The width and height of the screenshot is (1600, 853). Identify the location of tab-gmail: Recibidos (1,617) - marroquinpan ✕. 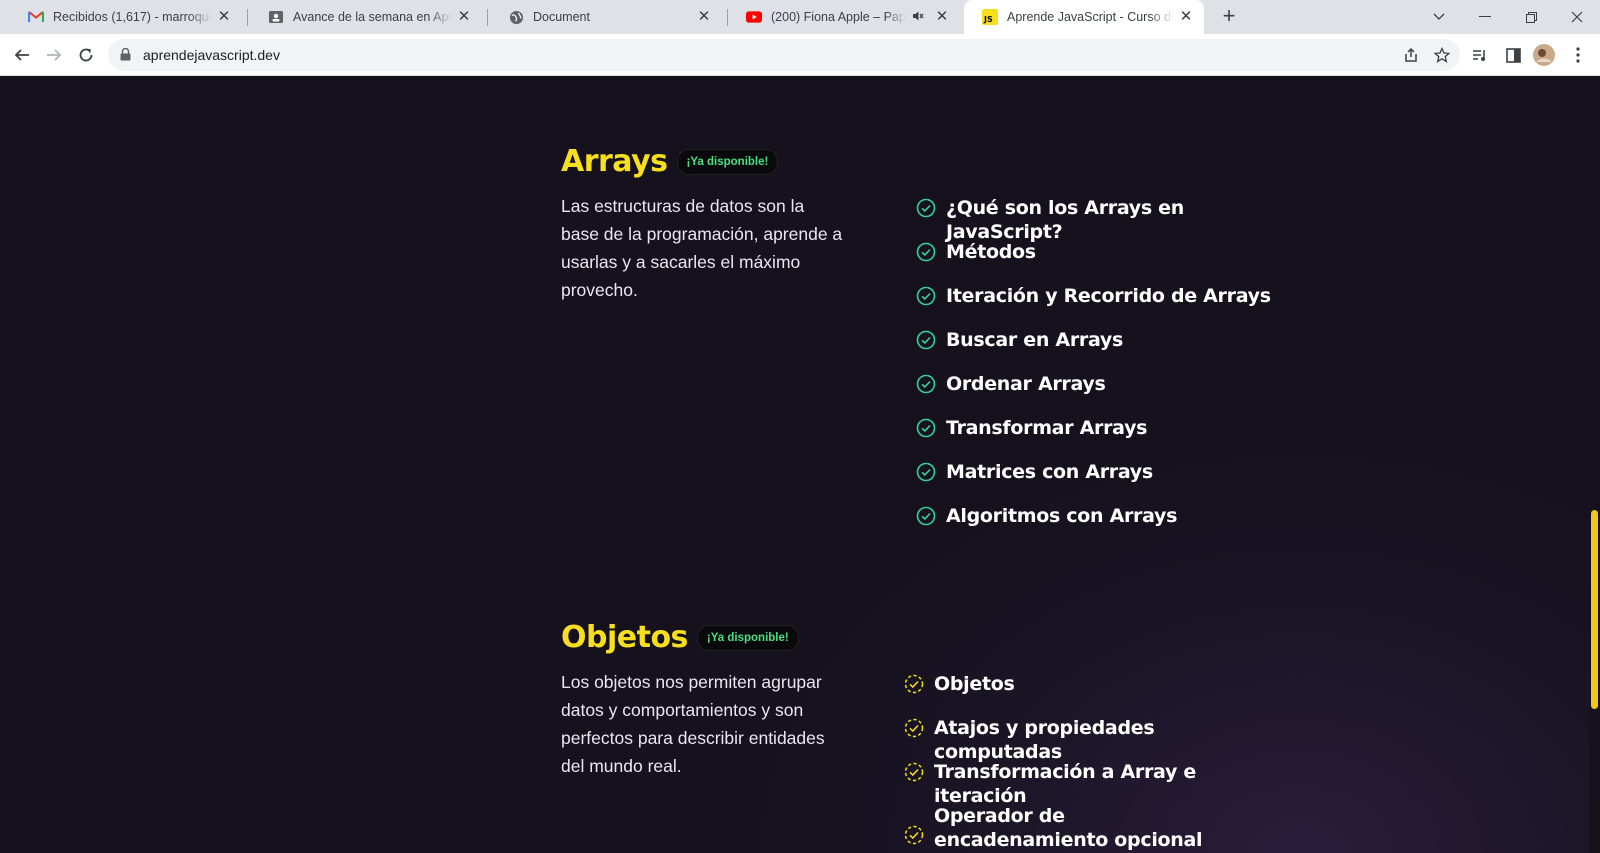
(126, 17).